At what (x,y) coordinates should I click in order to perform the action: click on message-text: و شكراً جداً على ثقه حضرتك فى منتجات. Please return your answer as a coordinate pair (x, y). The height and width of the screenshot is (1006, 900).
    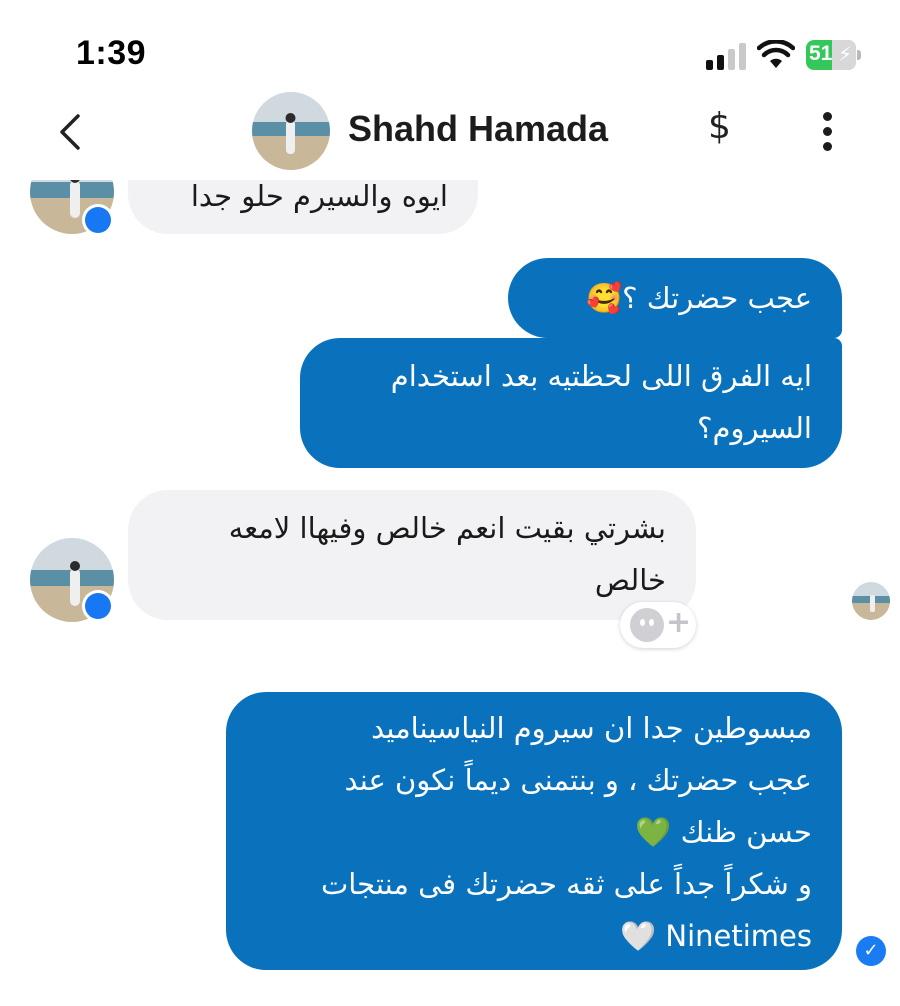
    Looking at the image, I should click on (566, 884).